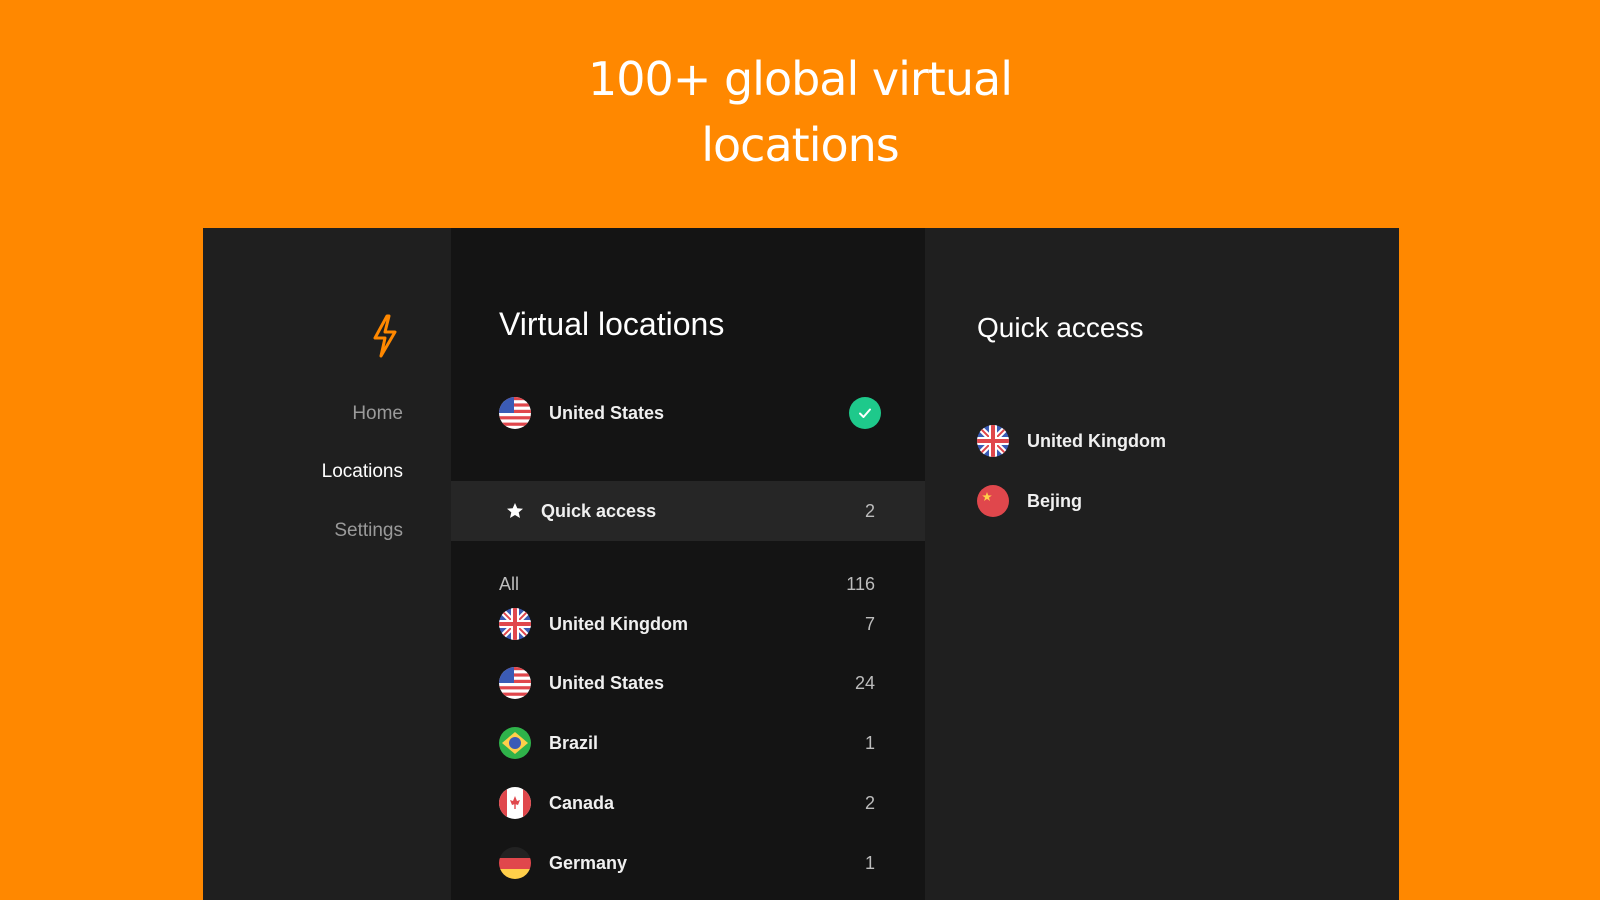 This screenshot has height=900, width=1600. What do you see at coordinates (515, 743) in the screenshot?
I see `brazil-flag-icon` at bounding box center [515, 743].